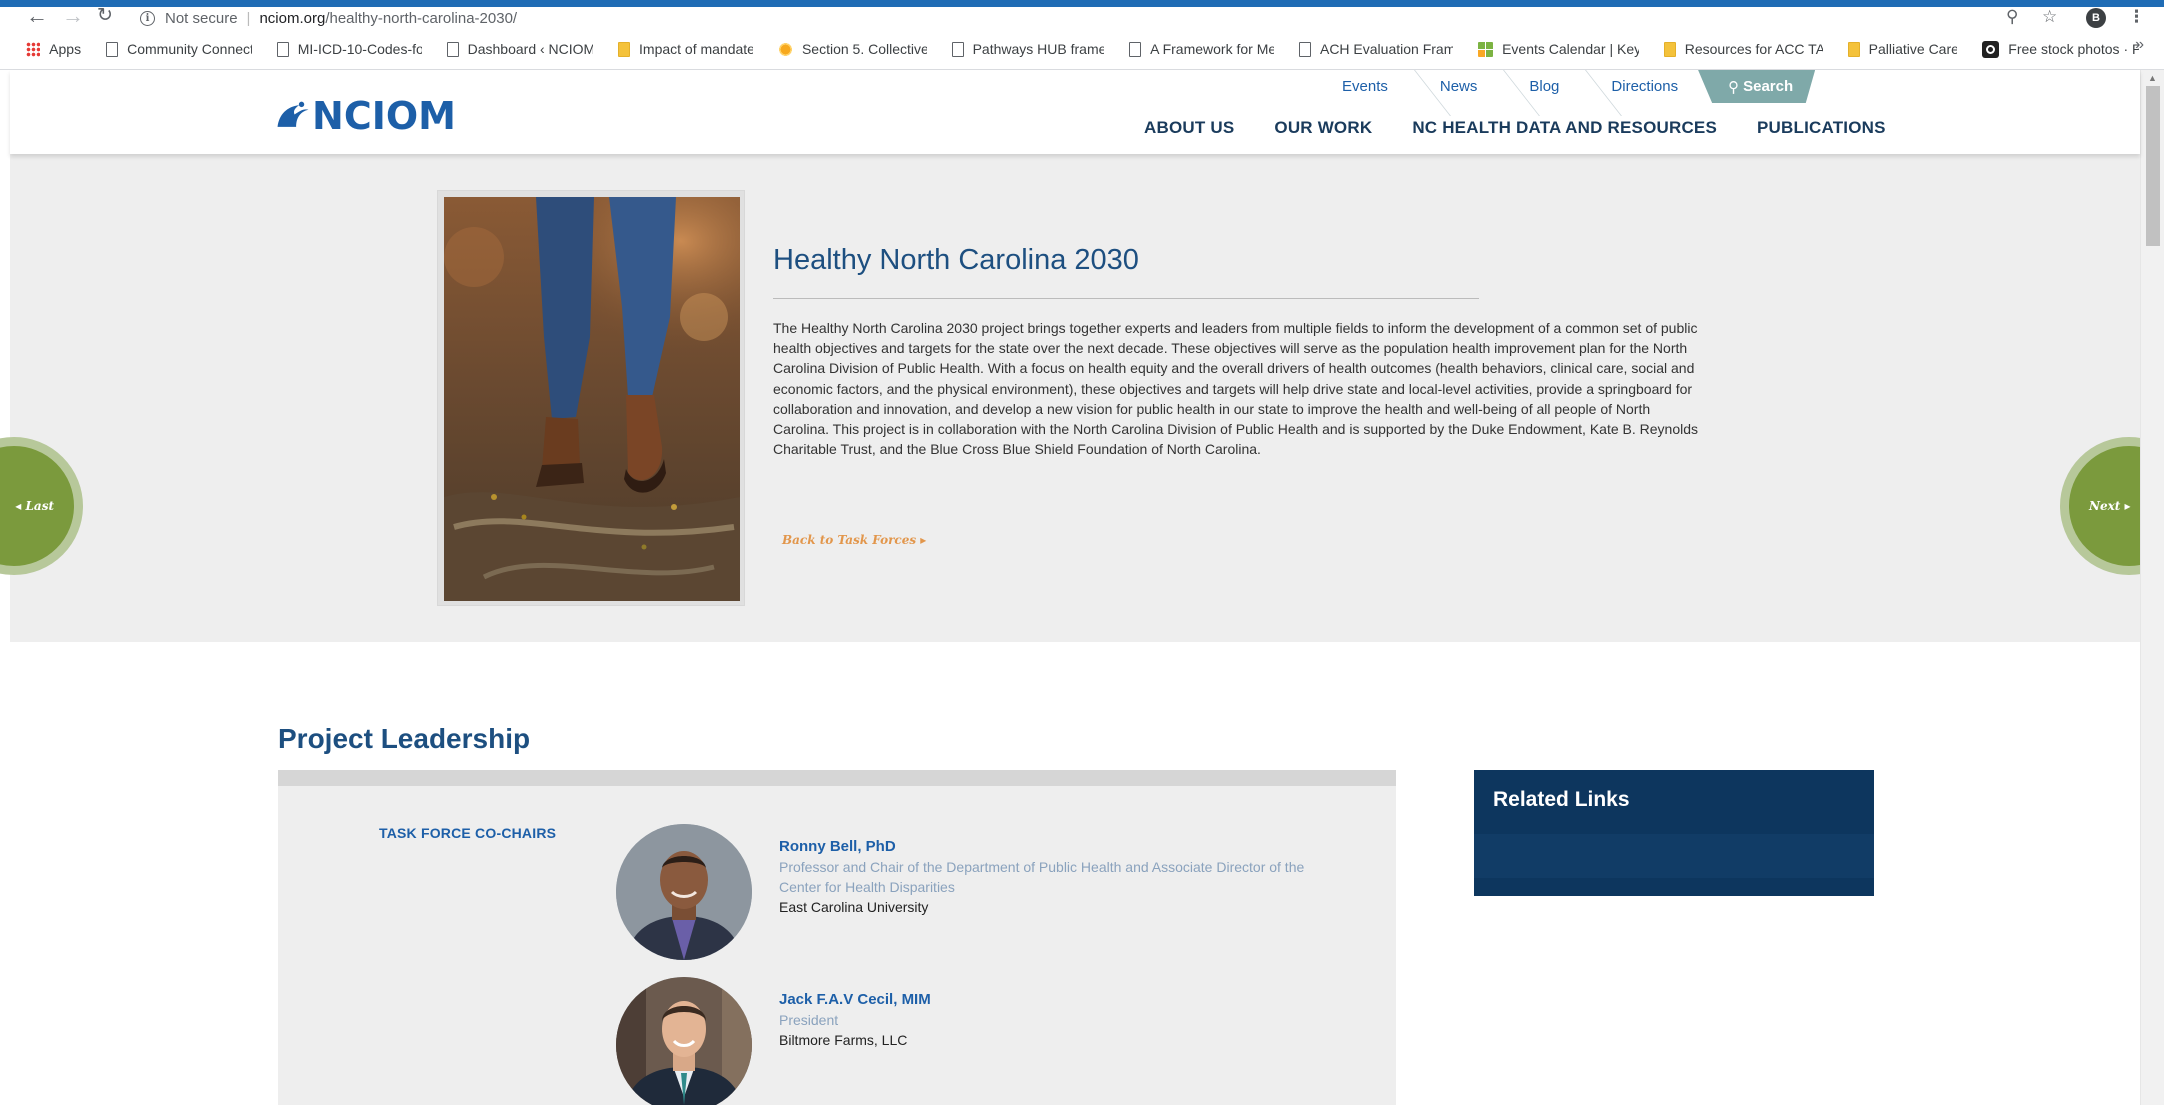  What do you see at coordinates (785, 49) in the screenshot?
I see `sun-icon` at bounding box center [785, 49].